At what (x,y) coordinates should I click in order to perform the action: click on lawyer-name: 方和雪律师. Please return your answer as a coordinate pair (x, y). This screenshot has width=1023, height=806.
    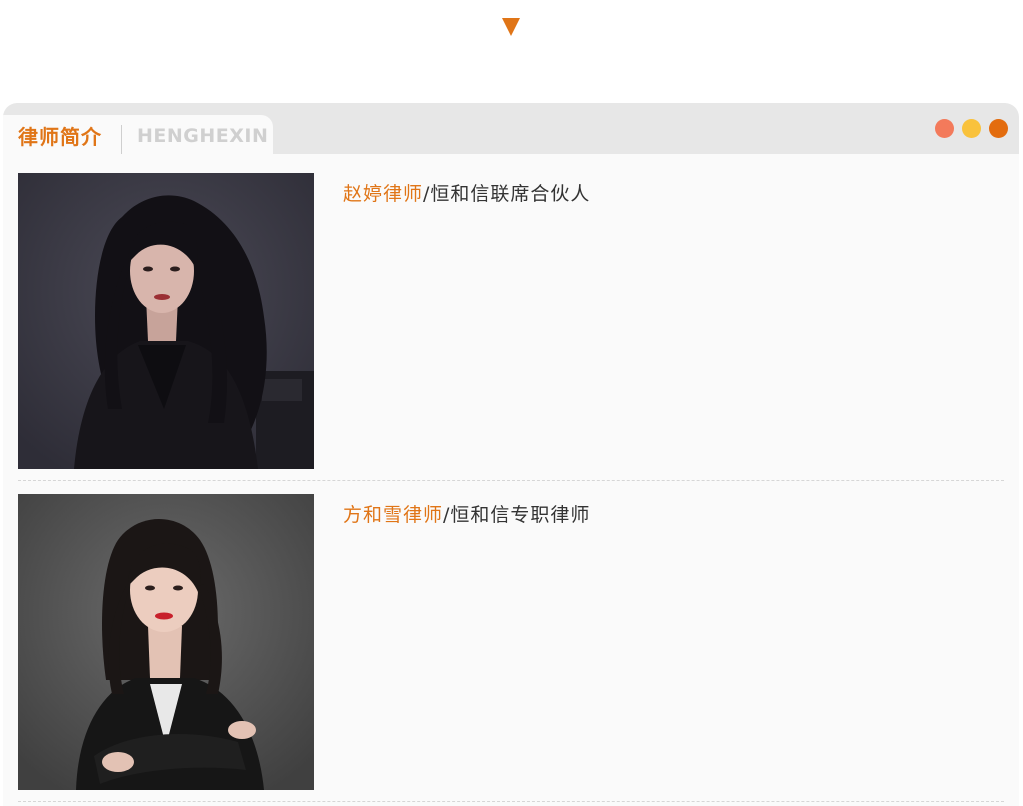
    Looking at the image, I should click on (393, 515).